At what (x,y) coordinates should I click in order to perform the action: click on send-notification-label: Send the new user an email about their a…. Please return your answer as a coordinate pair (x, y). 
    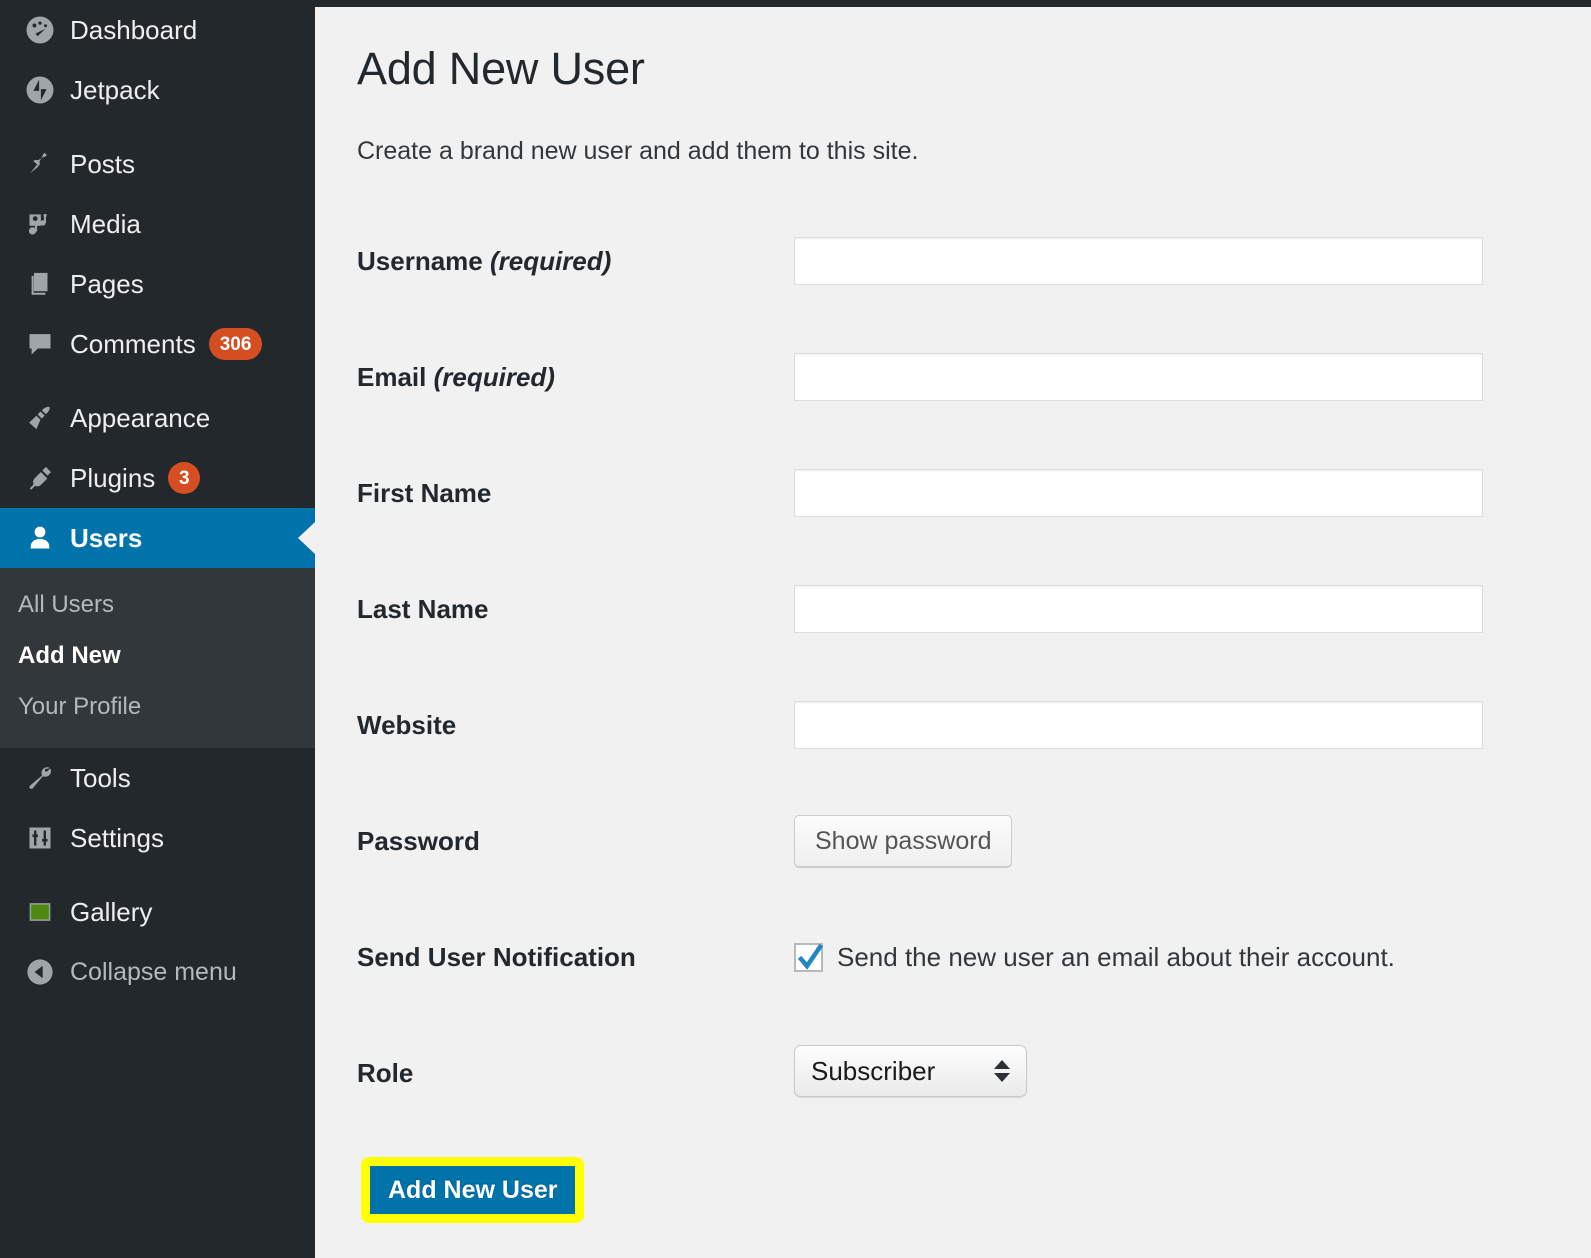
    Looking at the image, I should click on (1116, 957).